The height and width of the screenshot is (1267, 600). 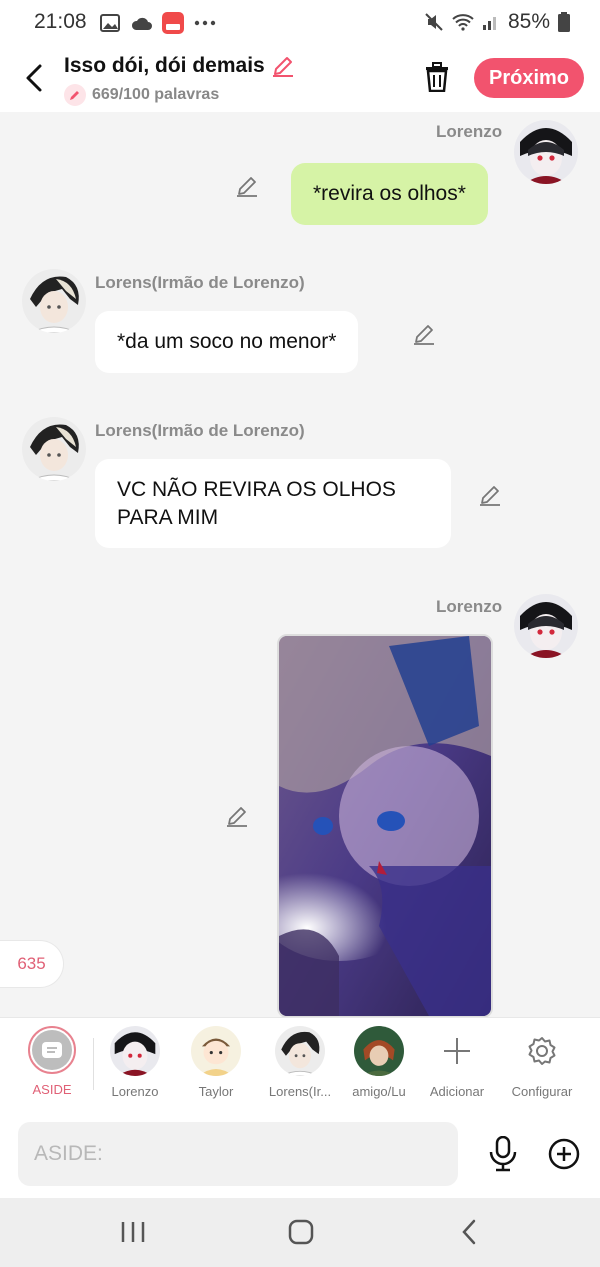 What do you see at coordinates (389, 194) in the screenshot?
I see `message-bubble: *revira os olhos*` at bounding box center [389, 194].